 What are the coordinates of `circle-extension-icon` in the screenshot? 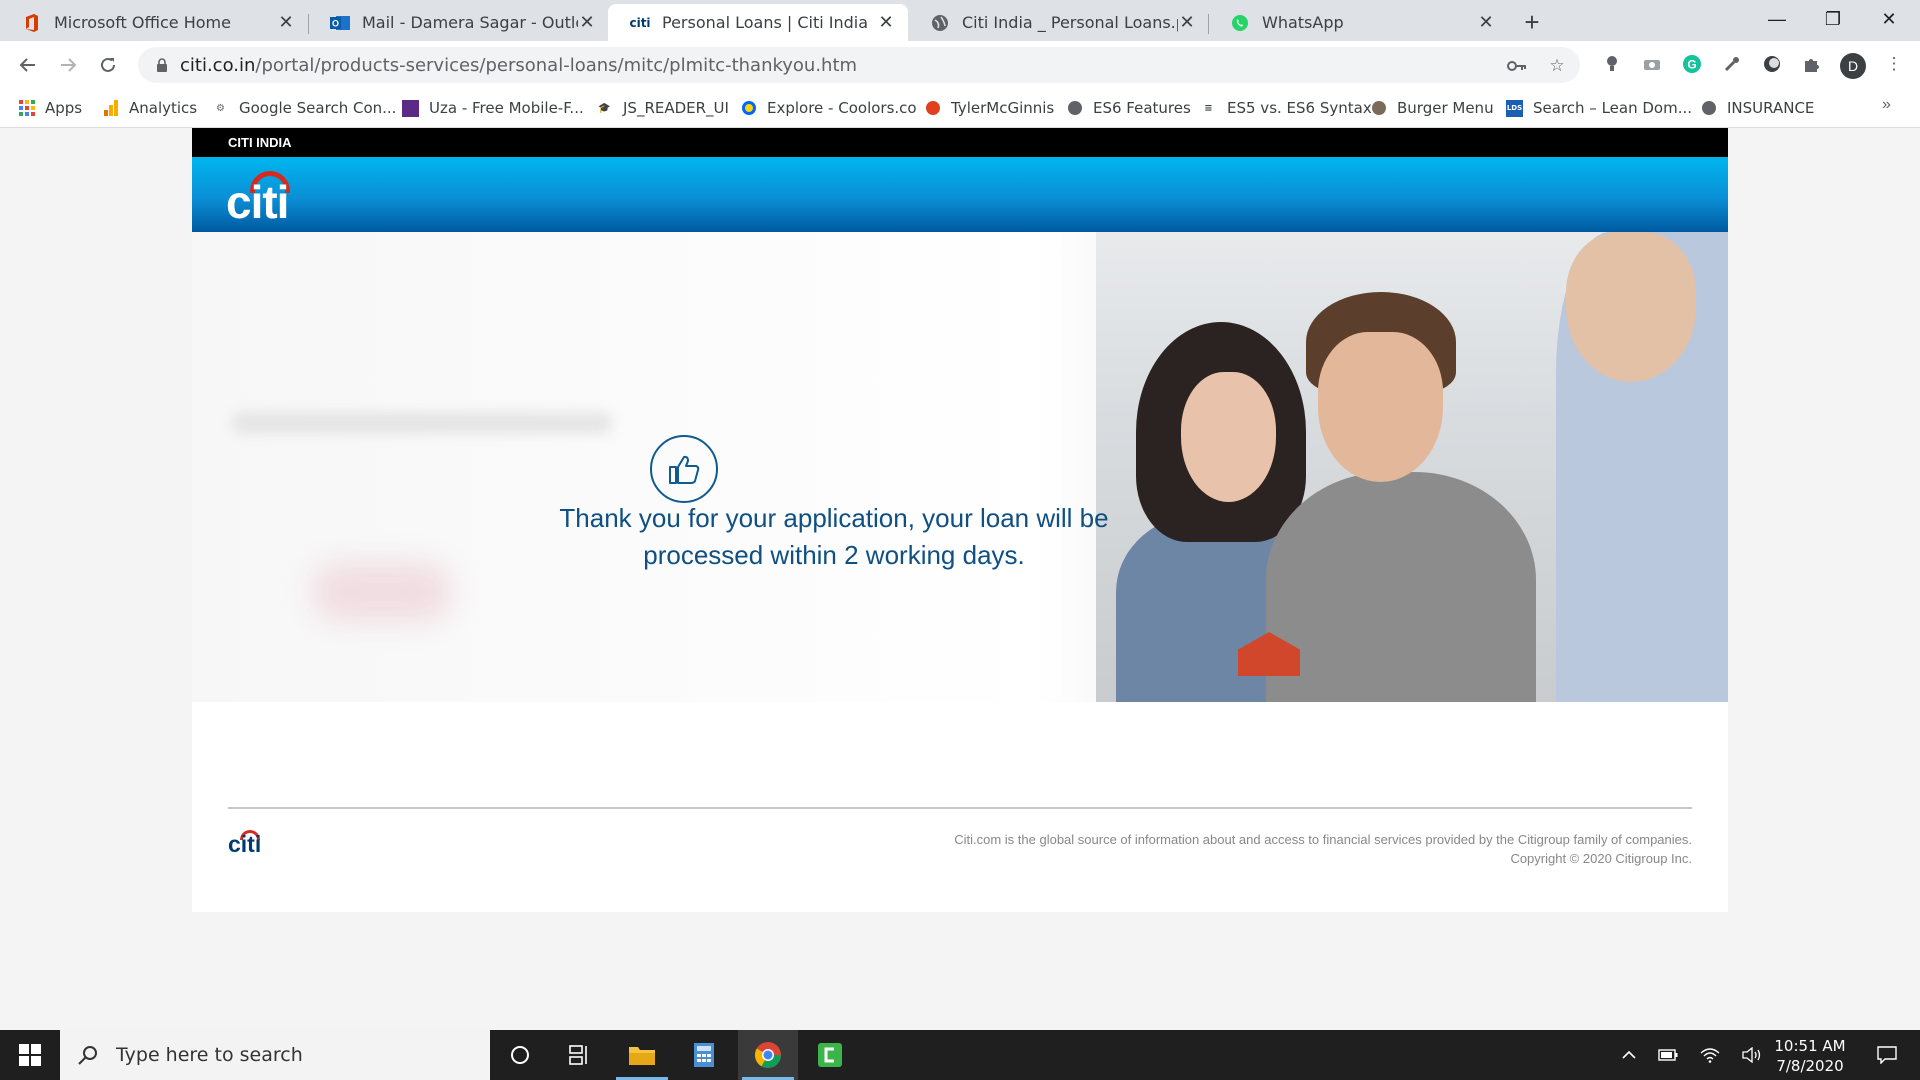 It's located at (1772, 64).